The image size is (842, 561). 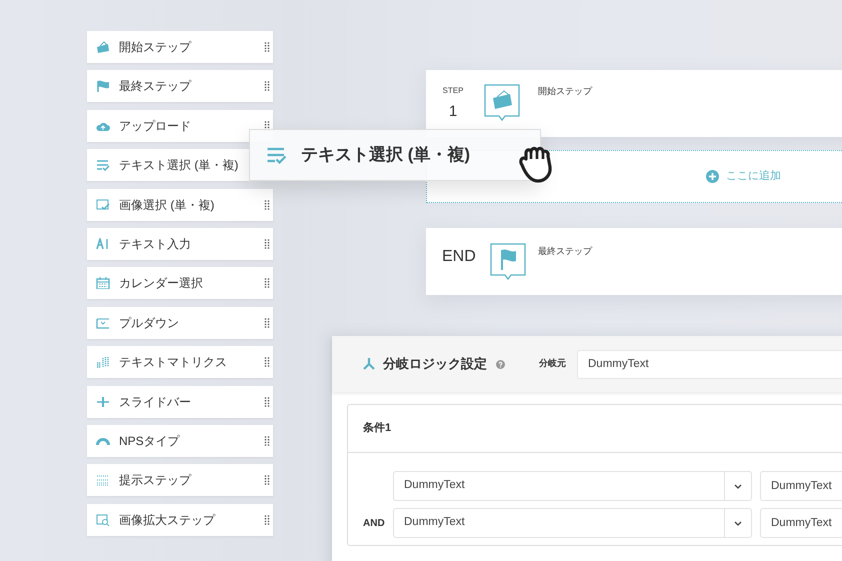 What do you see at coordinates (634, 103) in the screenshot?
I see `step-card: STEP 1 開始ステップ` at bounding box center [634, 103].